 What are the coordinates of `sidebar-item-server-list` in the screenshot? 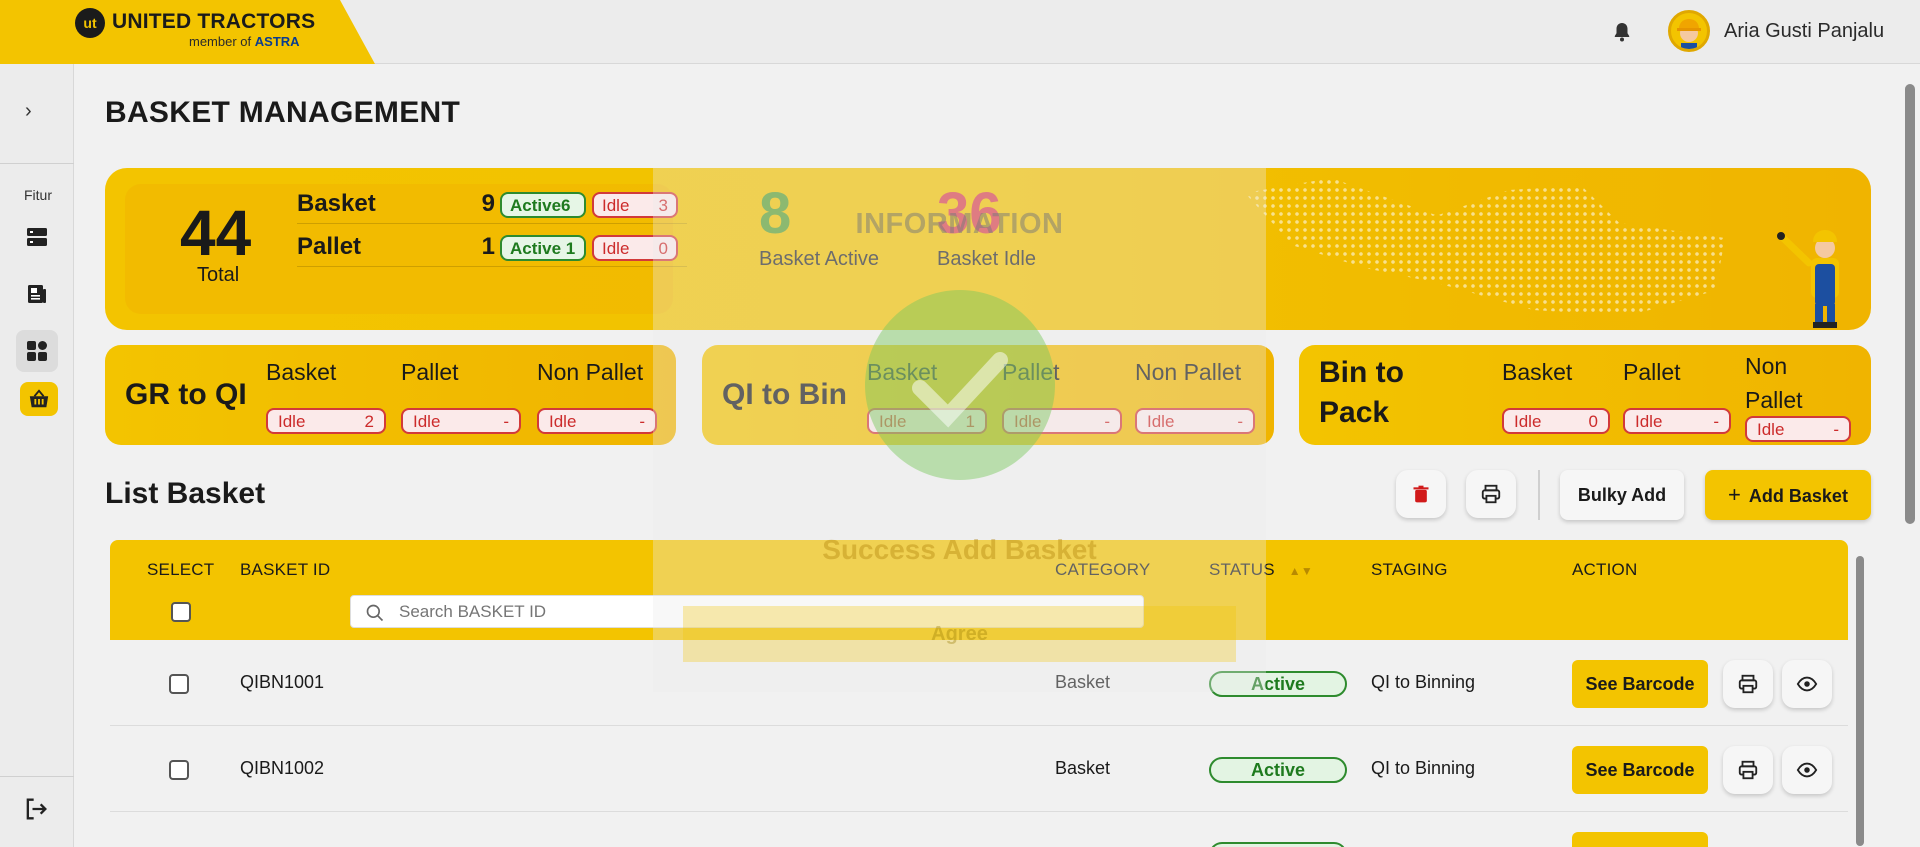 It's located at (37, 237).